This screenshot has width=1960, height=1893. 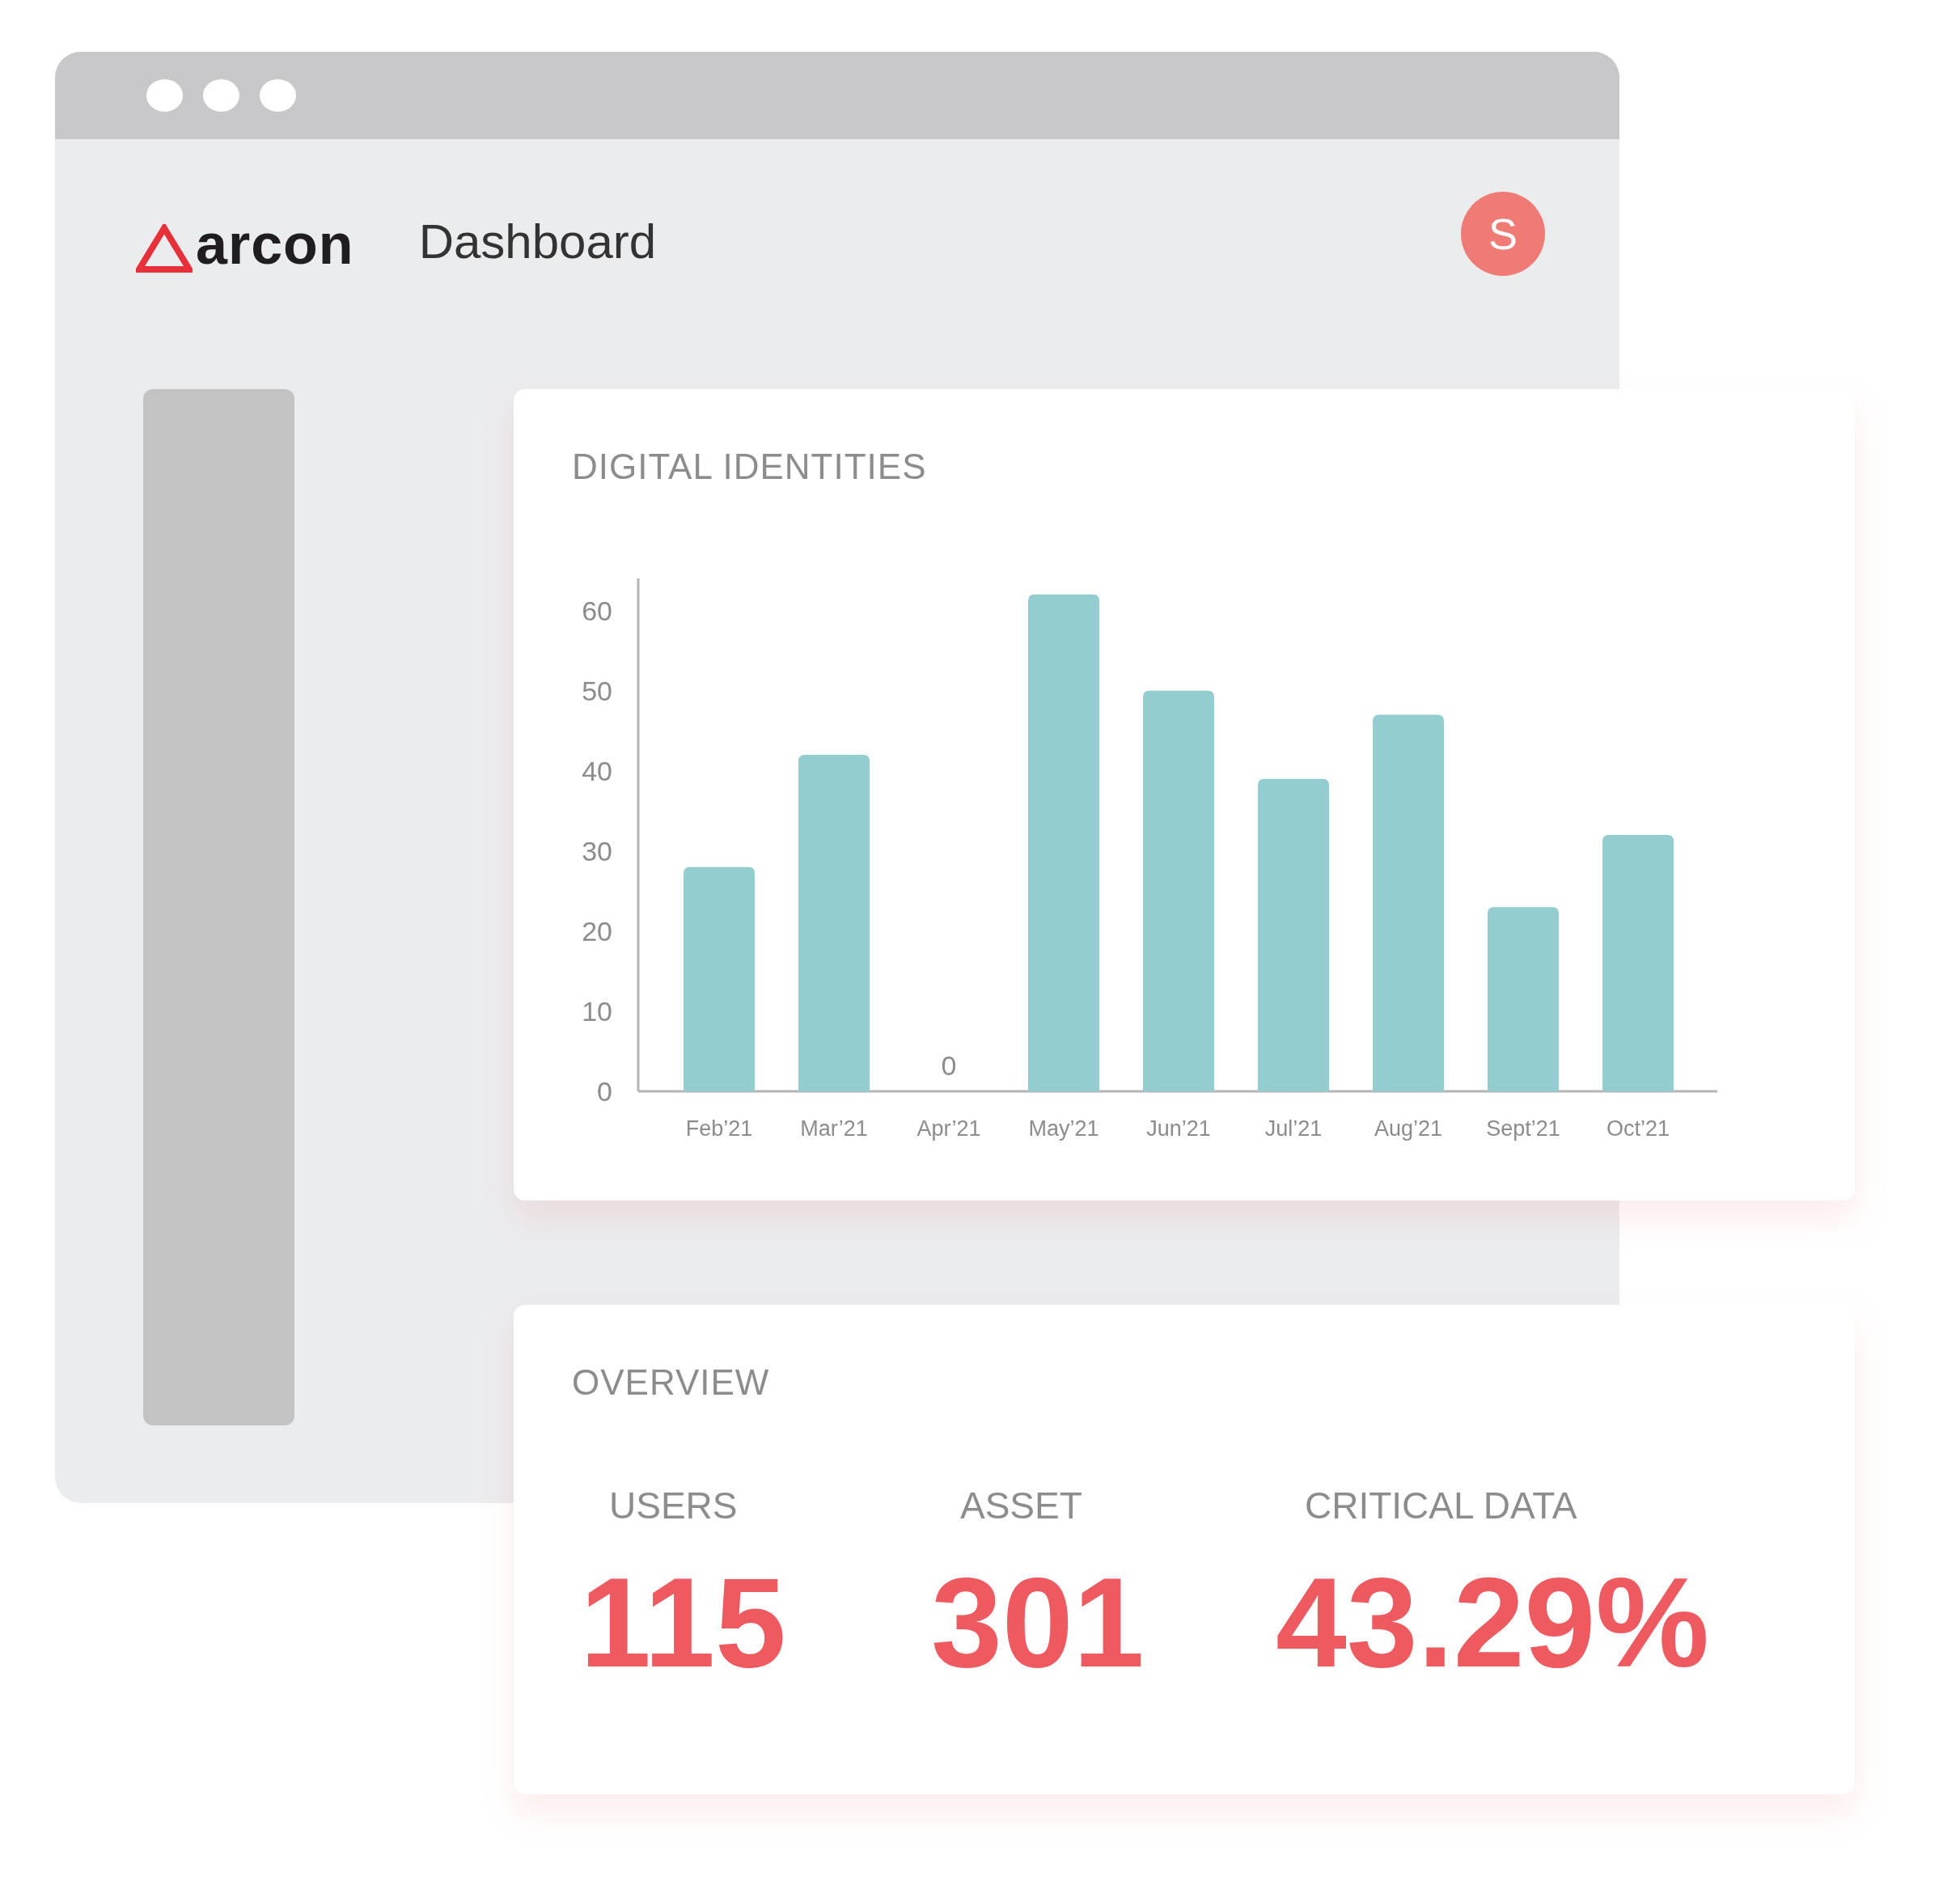 What do you see at coordinates (597, 850) in the screenshot?
I see `y-tick-label: 30` at bounding box center [597, 850].